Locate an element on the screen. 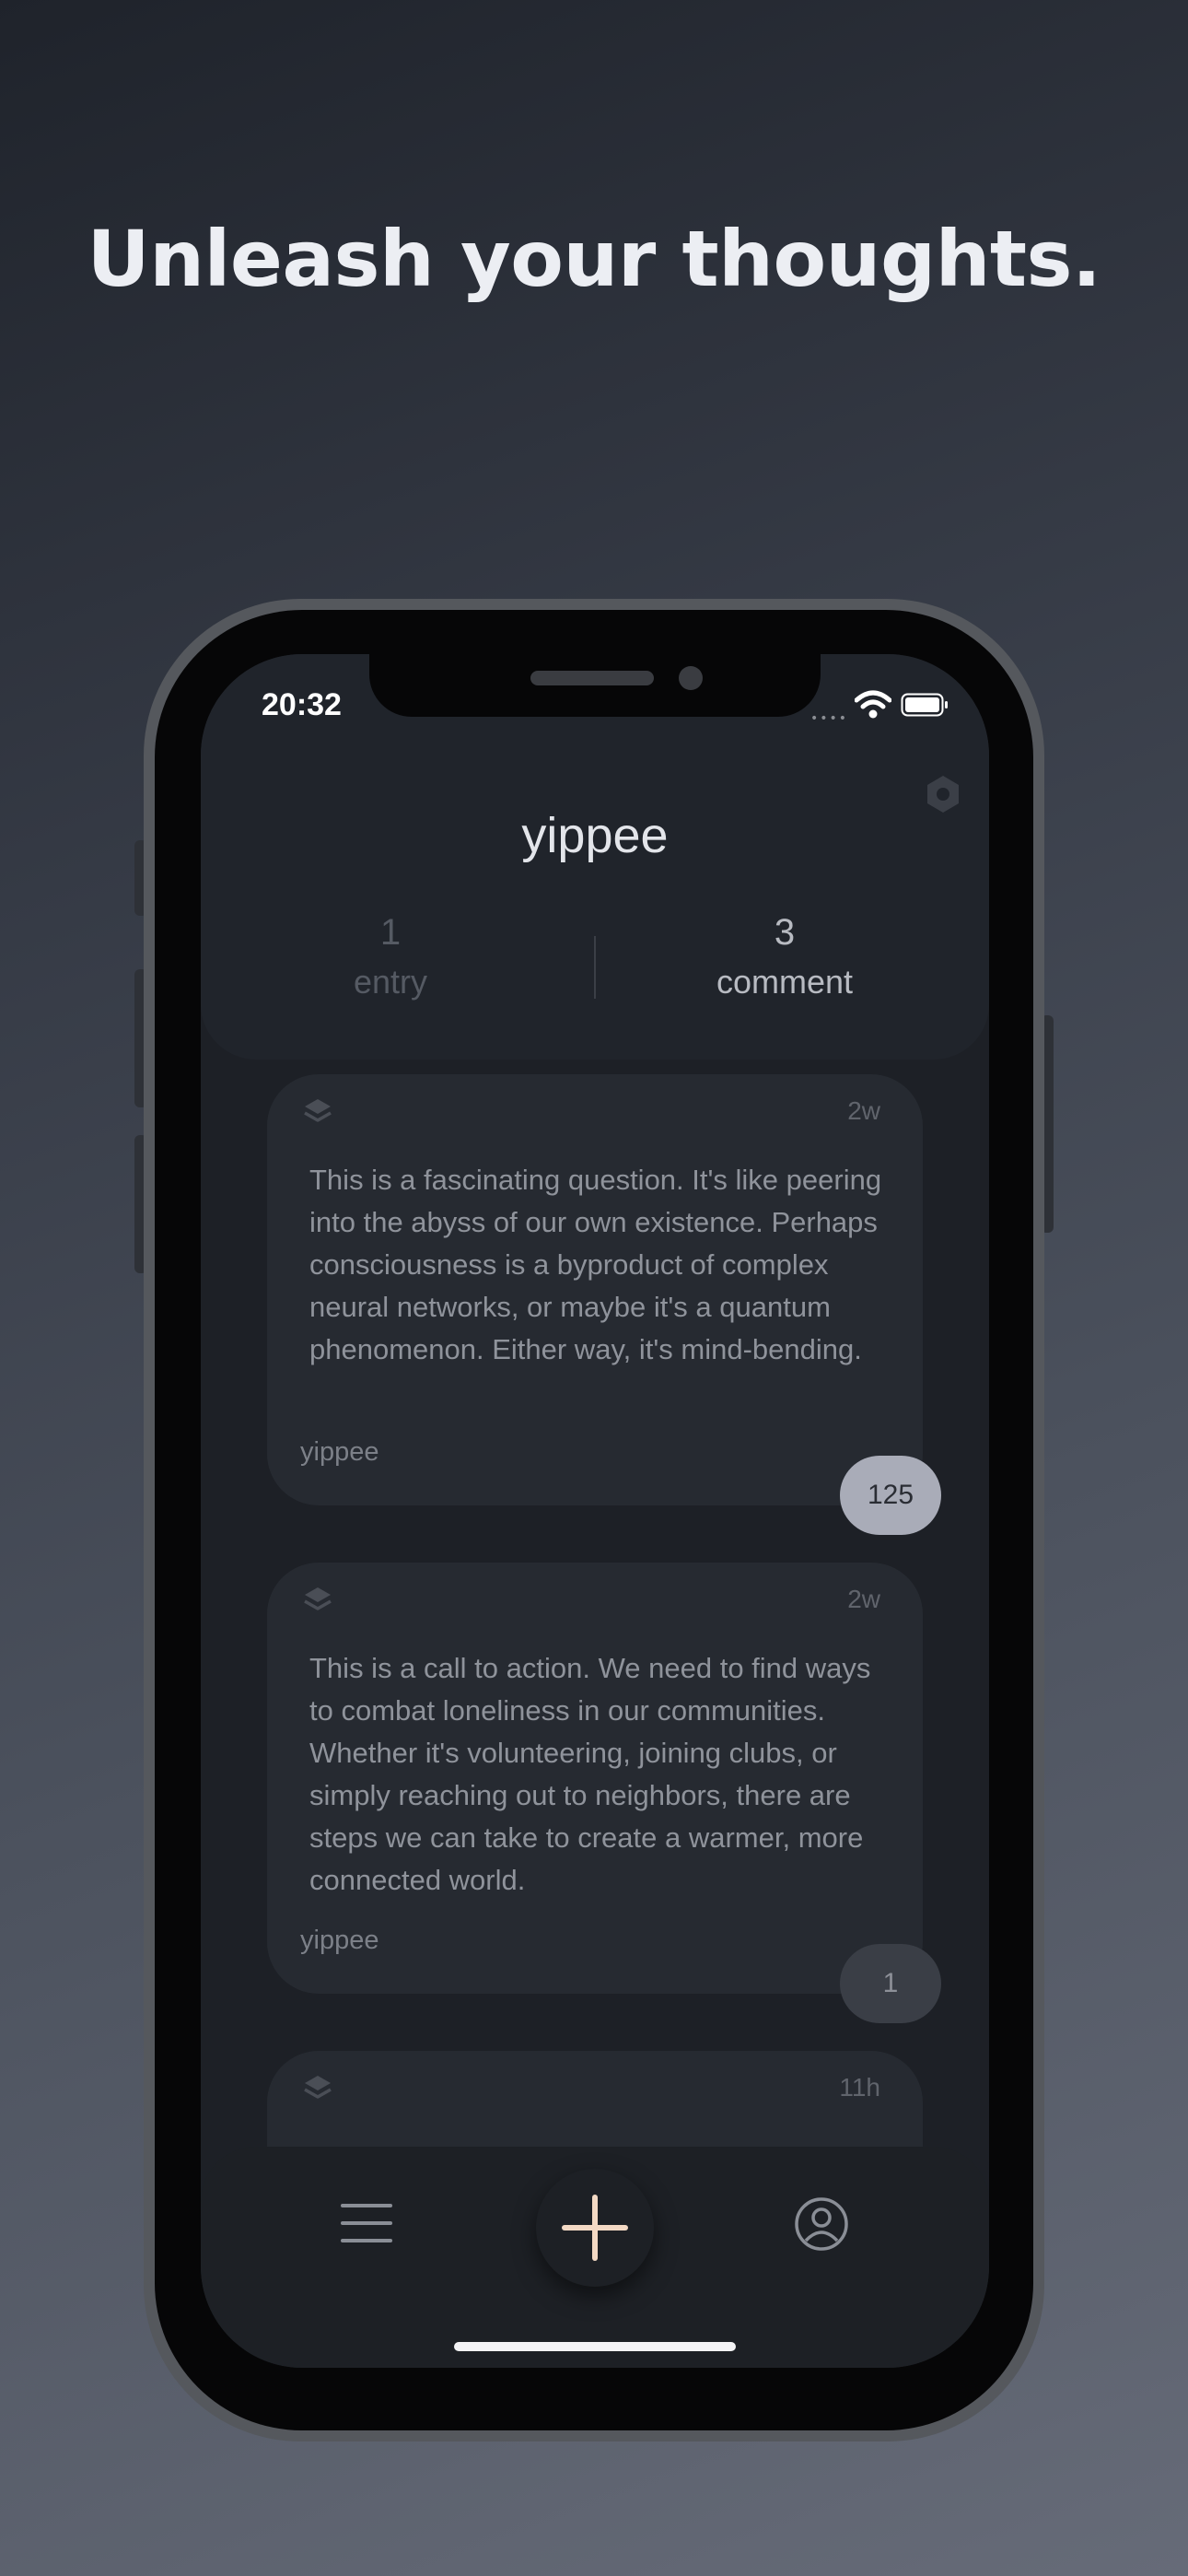 The height and width of the screenshot is (2576, 1188). bottom-navigation is located at coordinates (595, 2257).